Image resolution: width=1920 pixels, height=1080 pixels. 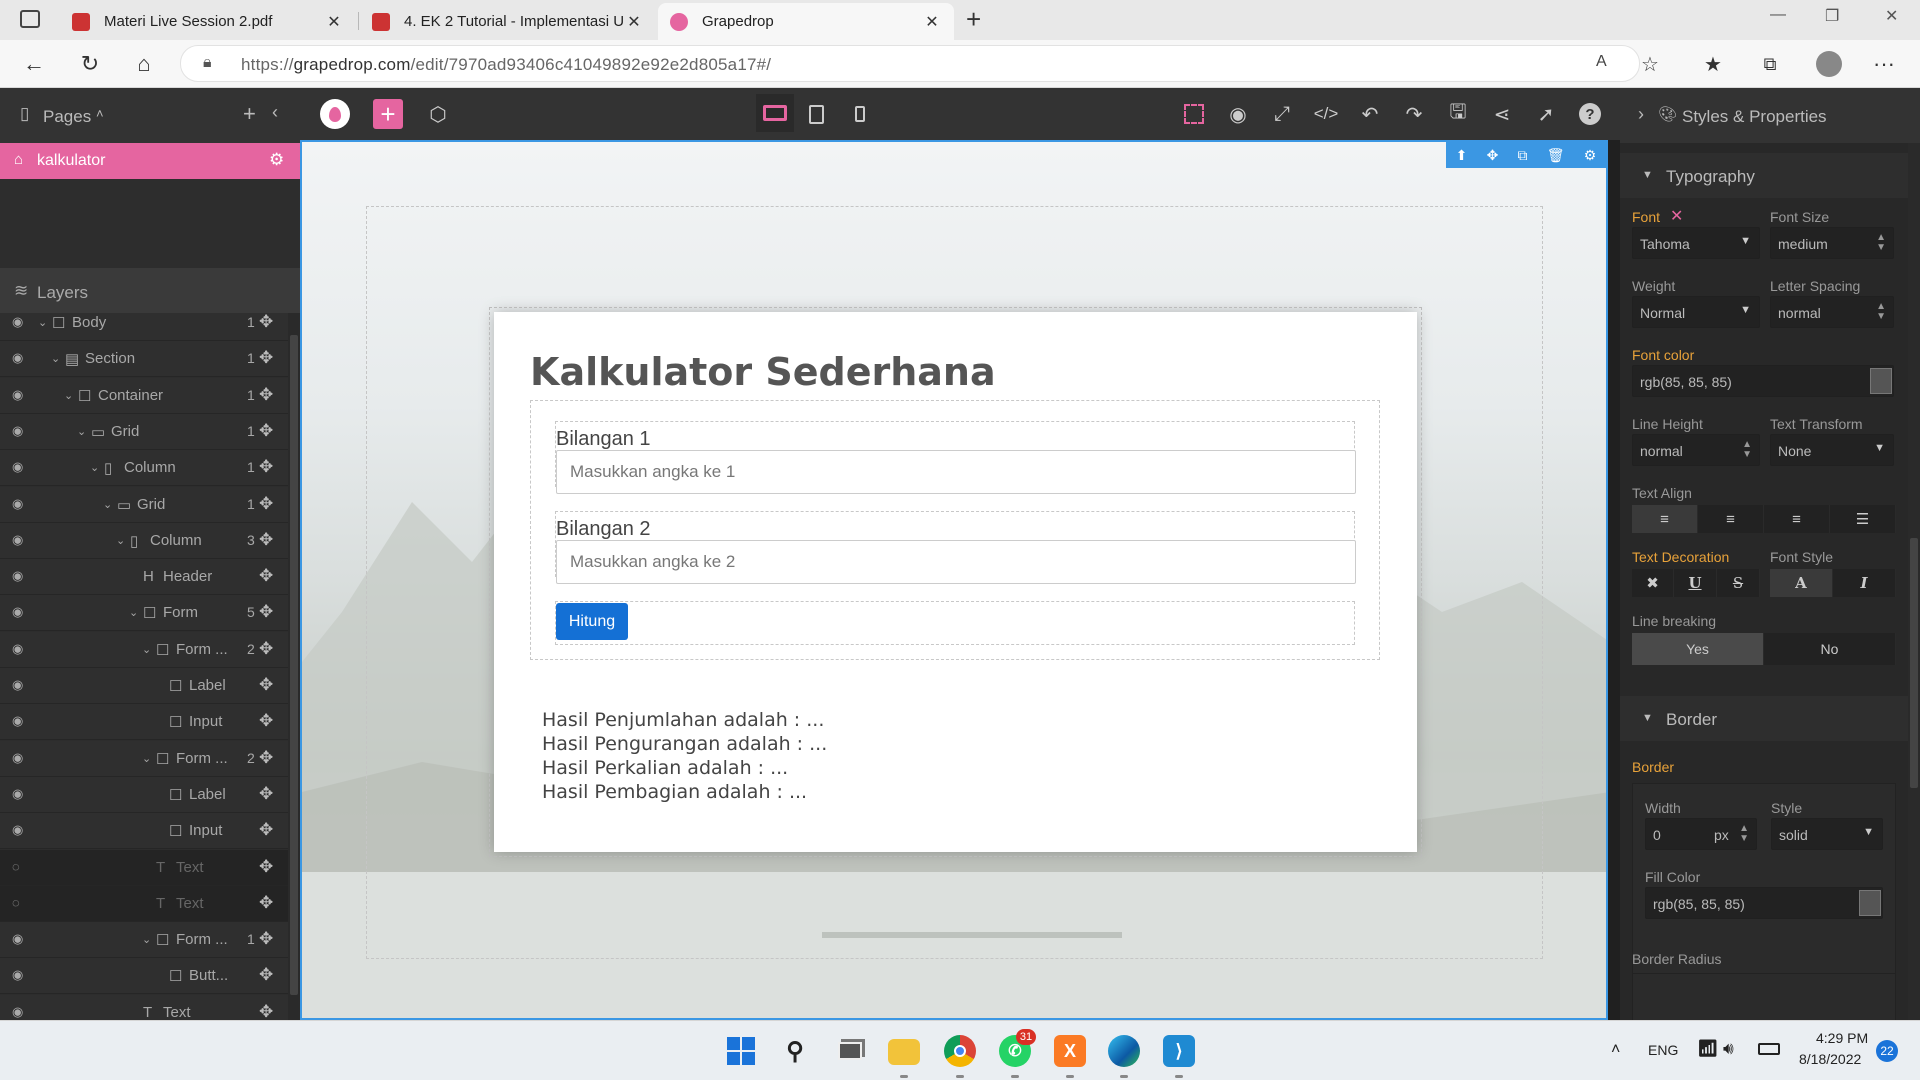 I want to click on clear-font-icon: ✕, so click(x=1676, y=216).